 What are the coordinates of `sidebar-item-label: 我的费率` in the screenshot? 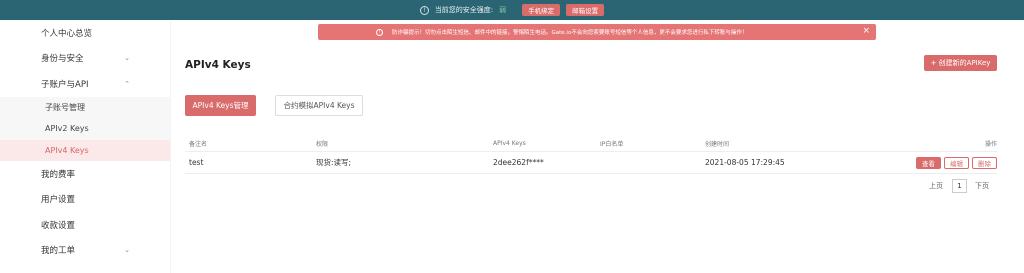 It's located at (58, 174).